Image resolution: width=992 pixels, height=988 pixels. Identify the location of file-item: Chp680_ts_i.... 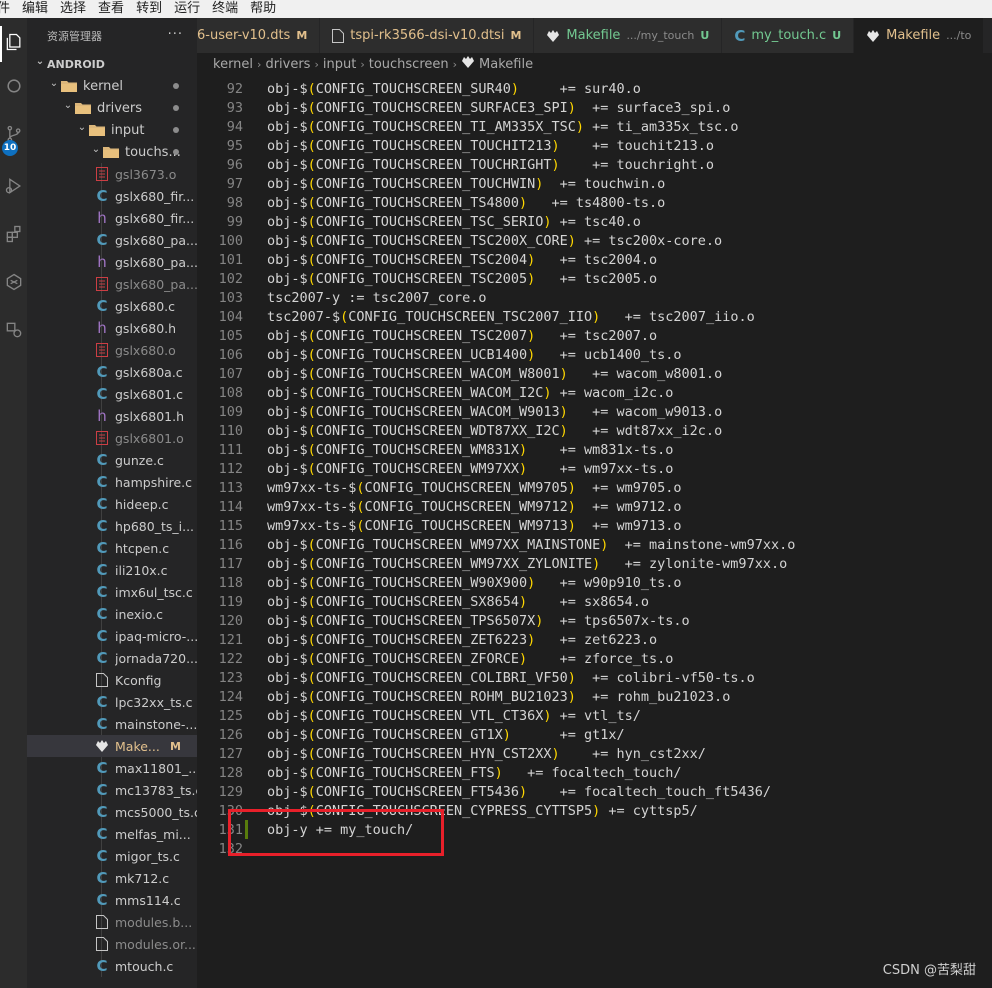
(112, 526).